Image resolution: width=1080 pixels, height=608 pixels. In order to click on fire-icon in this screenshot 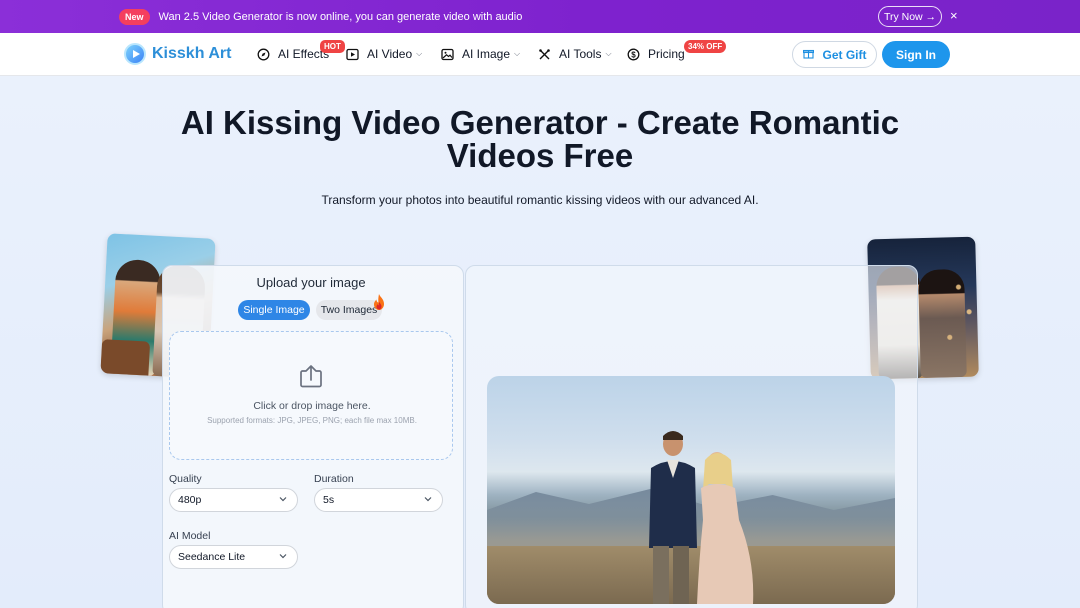, I will do `click(379, 302)`.